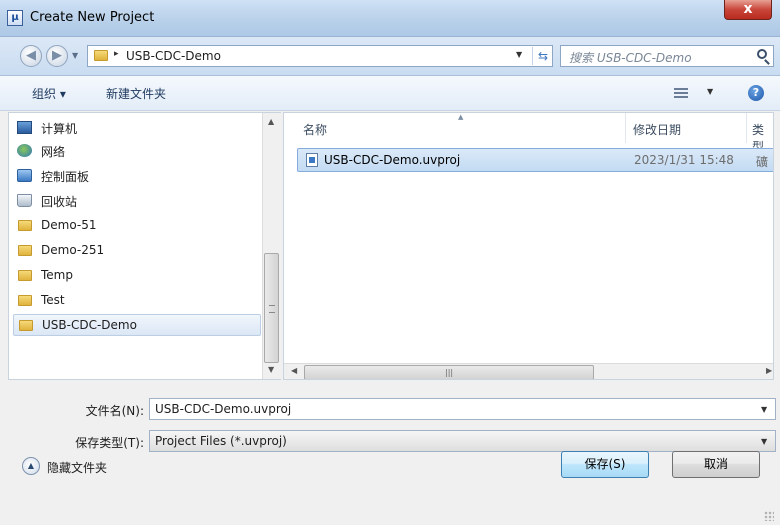 This screenshot has width=780, height=525. What do you see at coordinates (137, 276) in the screenshot?
I see `nav-item-temp: Temp` at bounding box center [137, 276].